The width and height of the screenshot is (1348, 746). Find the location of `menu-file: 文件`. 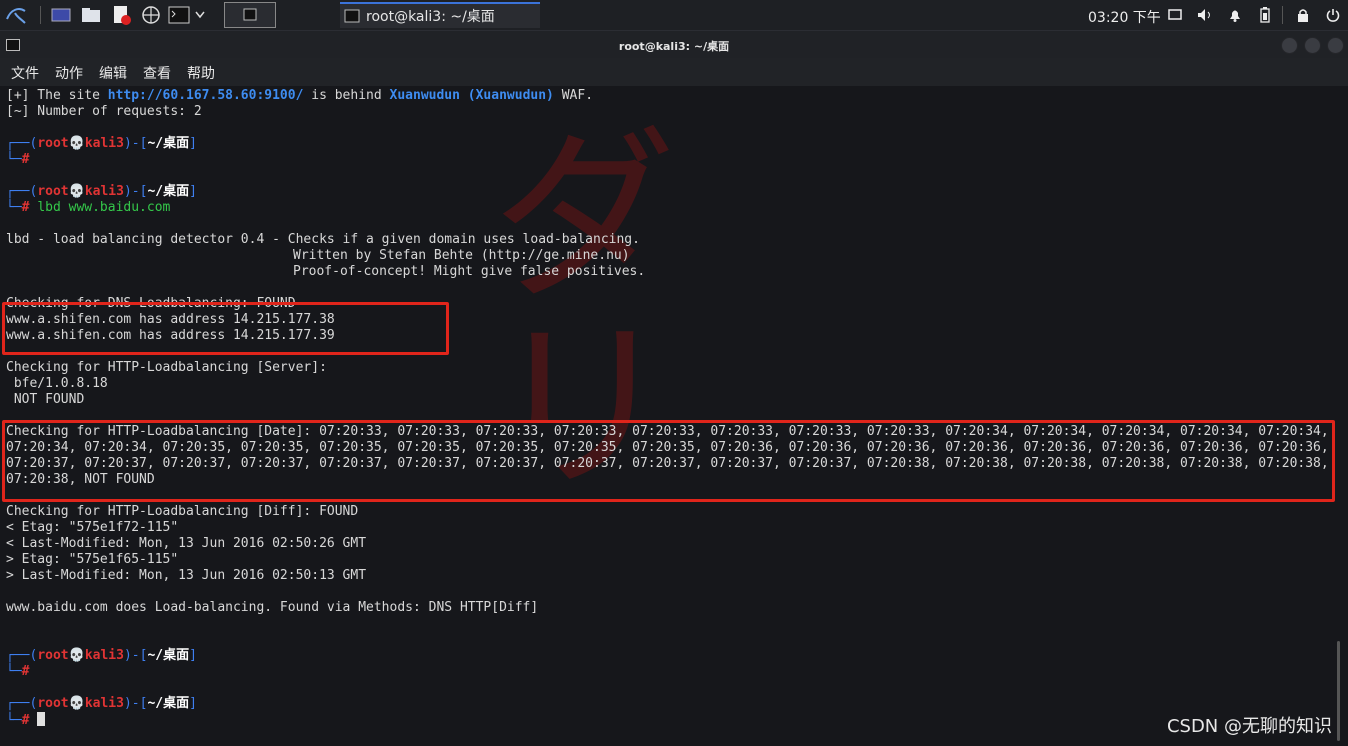

menu-file: 文件 is located at coordinates (25, 73).